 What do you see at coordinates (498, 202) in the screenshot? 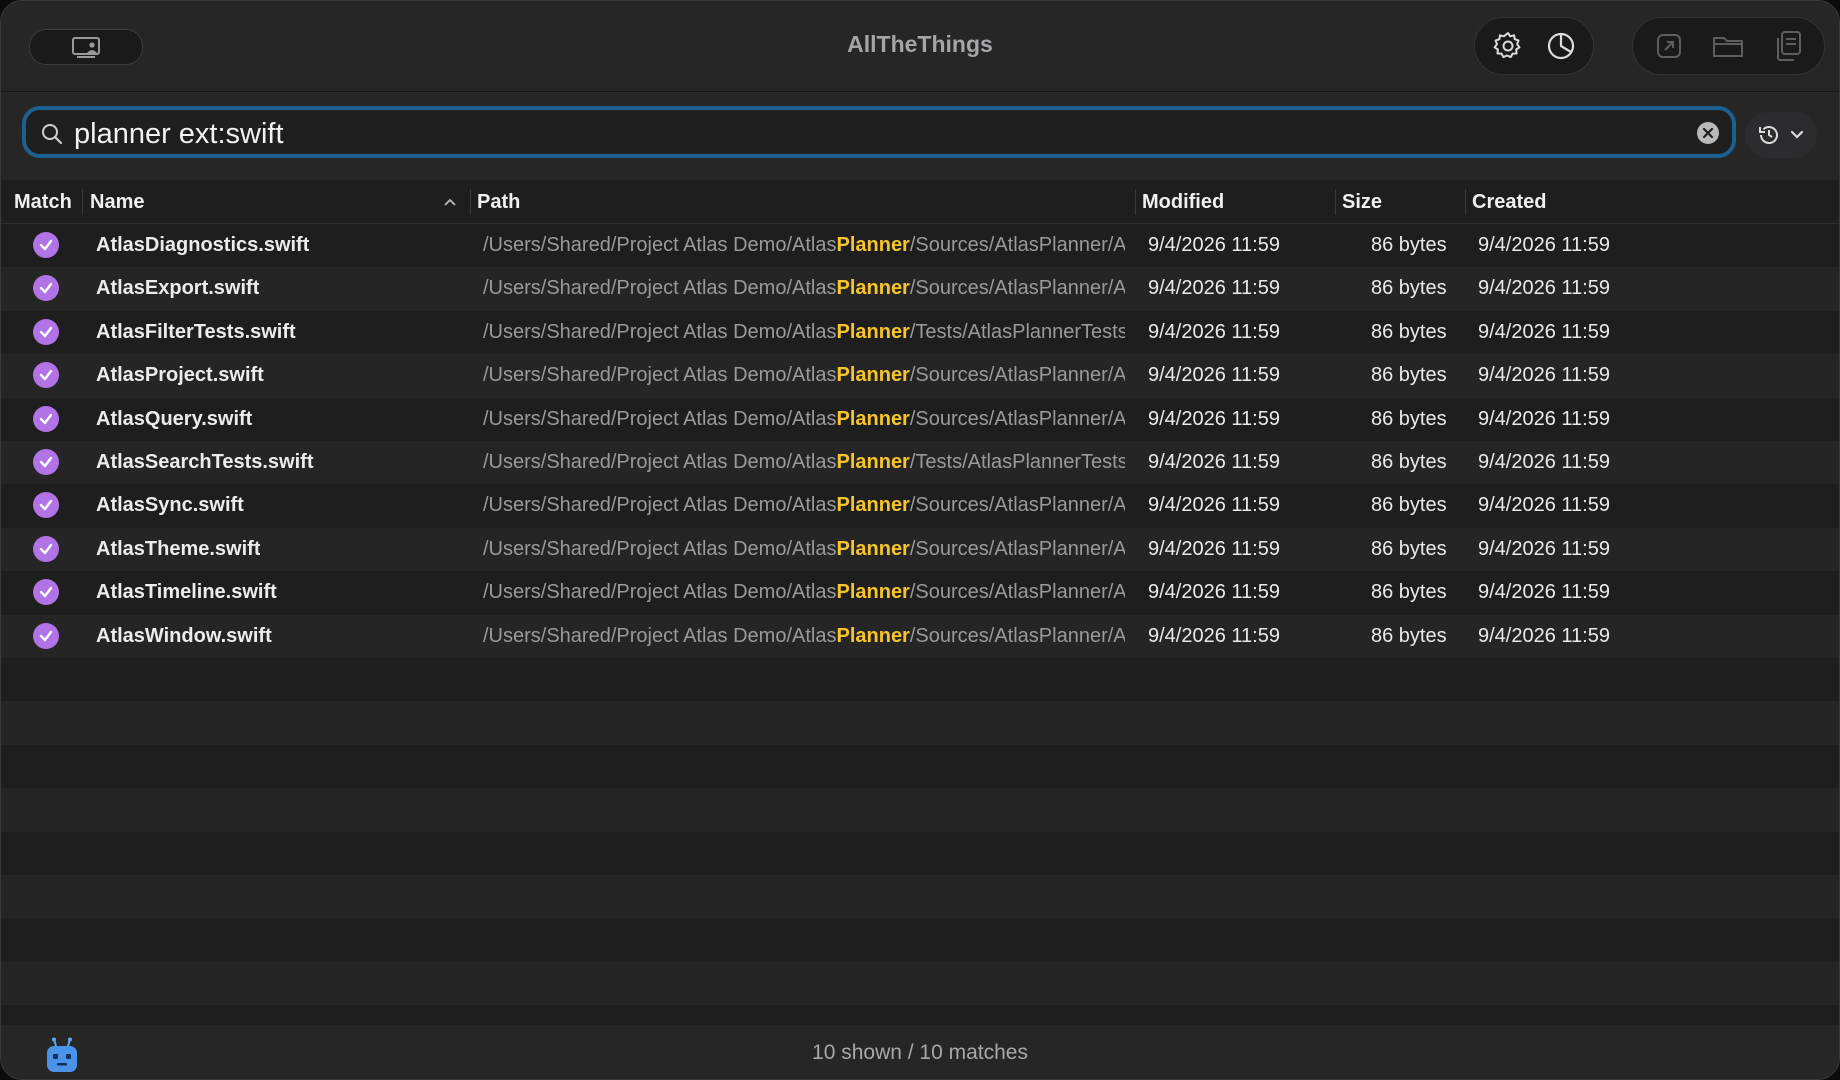
I see `column-header-path: Path` at bounding box center [498, 202].